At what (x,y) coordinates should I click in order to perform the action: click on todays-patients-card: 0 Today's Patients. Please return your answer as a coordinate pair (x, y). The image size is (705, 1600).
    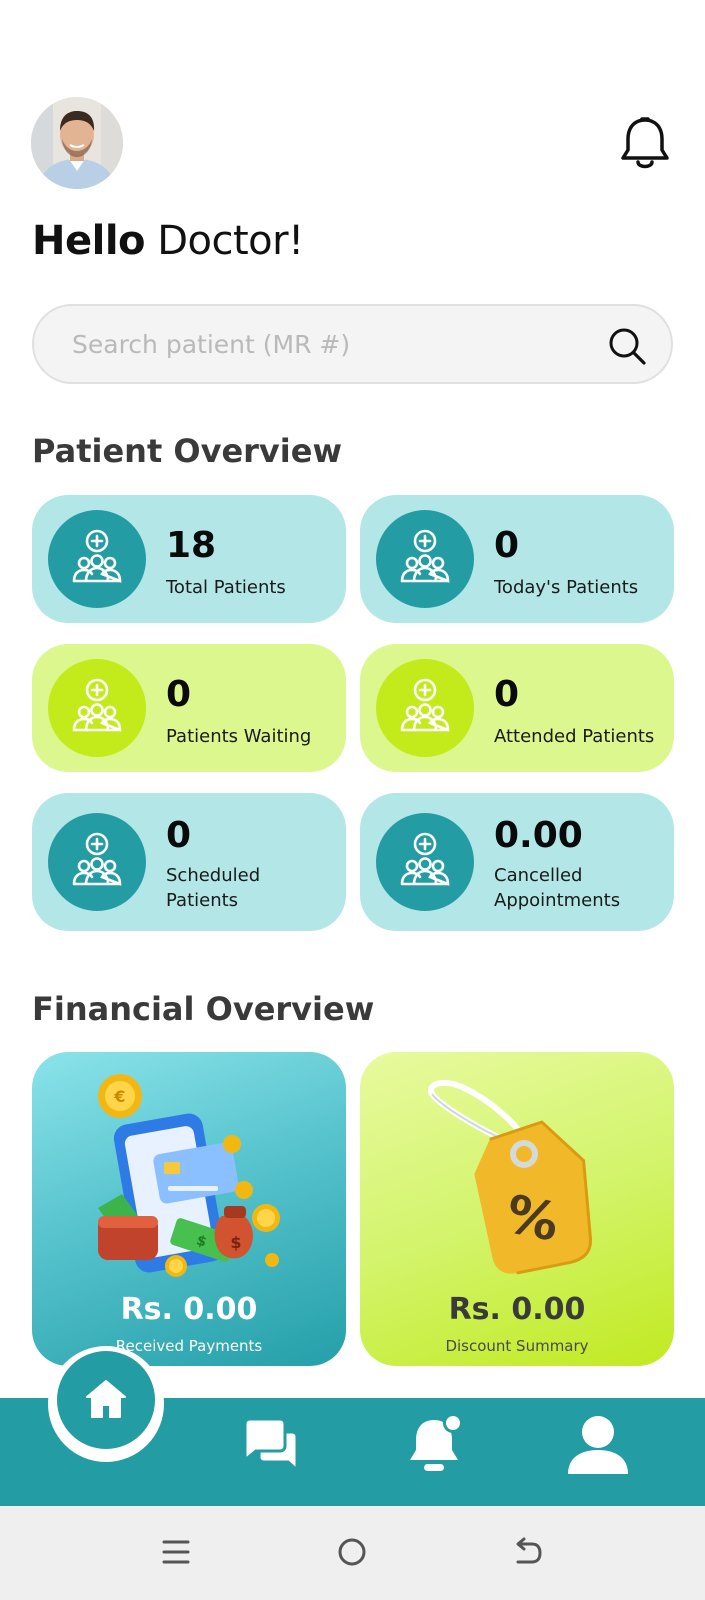
    Looking at the image, I should click on (517, 559).